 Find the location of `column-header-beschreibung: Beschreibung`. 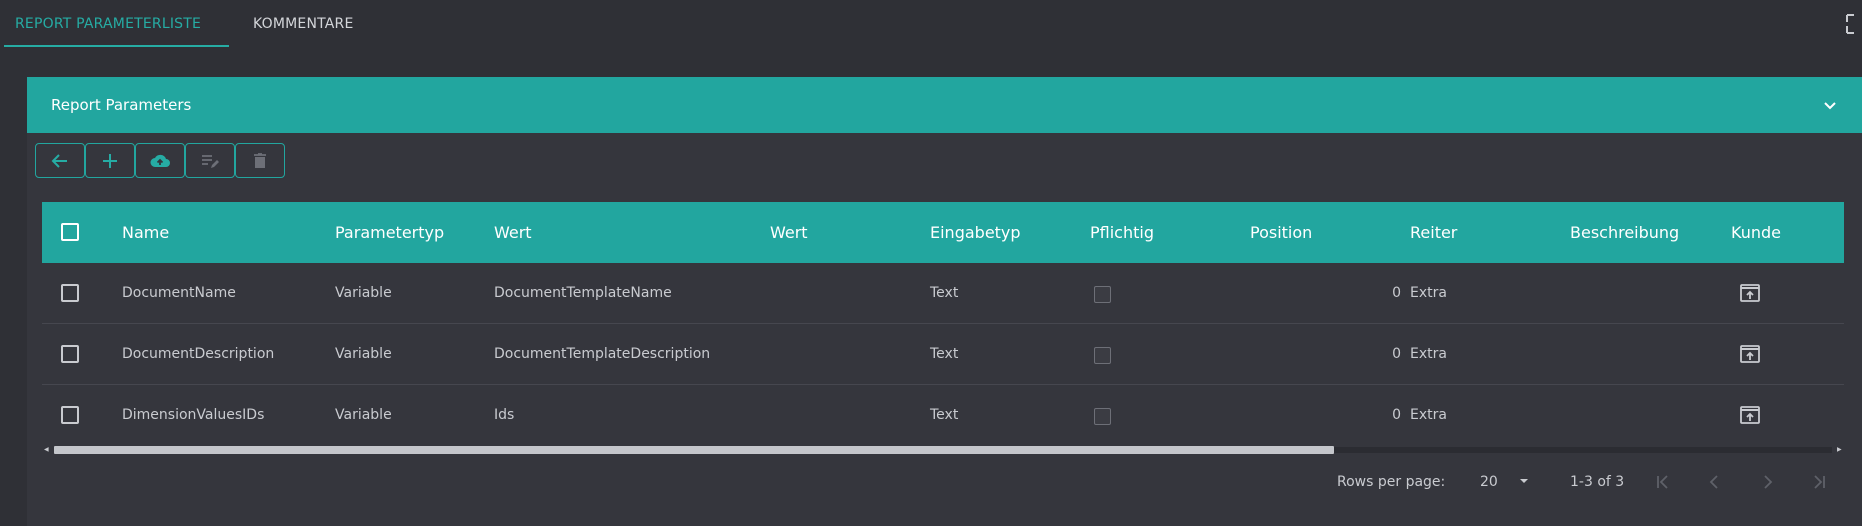

column-header-beschreibung: Beschreibung is located at coordinates (1624, 232).